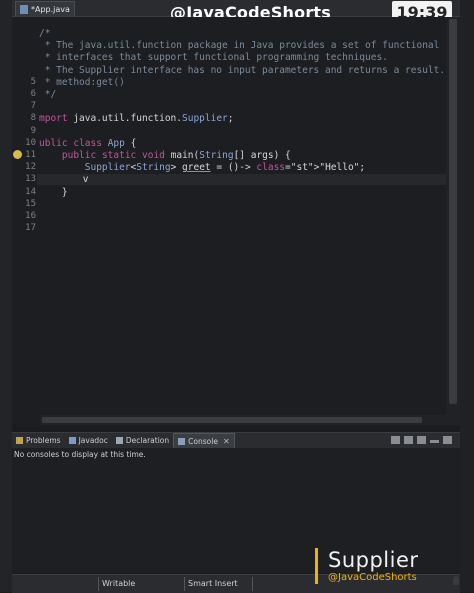 The image size is (474, 593). What do you see at coordinates (30, 167) in the screenshot?
I see `line-number: 12` at bounding box center [30, 167].